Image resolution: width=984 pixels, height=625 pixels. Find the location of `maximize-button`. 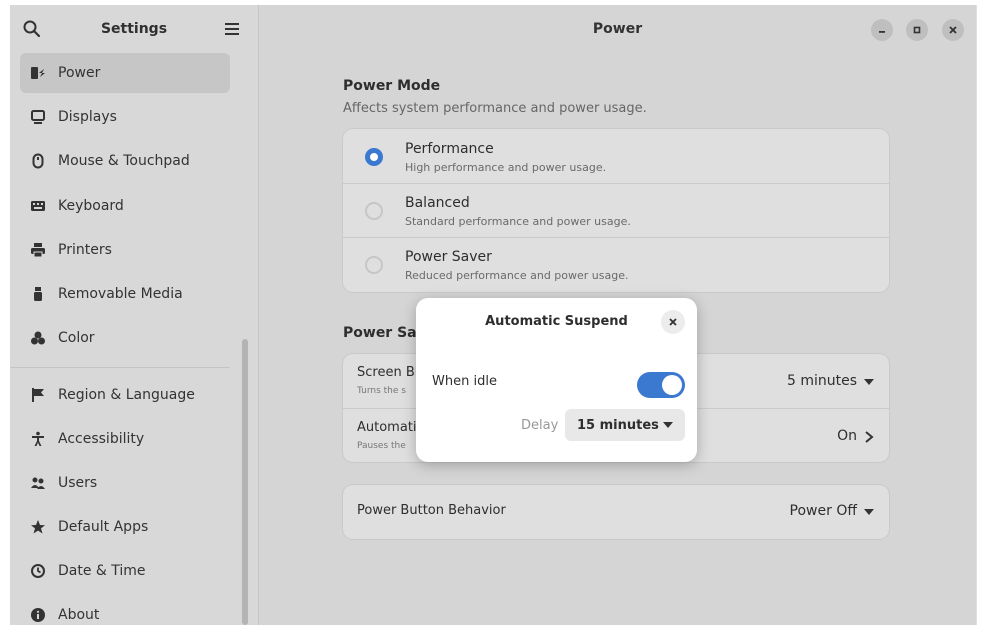

maximize-button is located at coordinates (917, 30).